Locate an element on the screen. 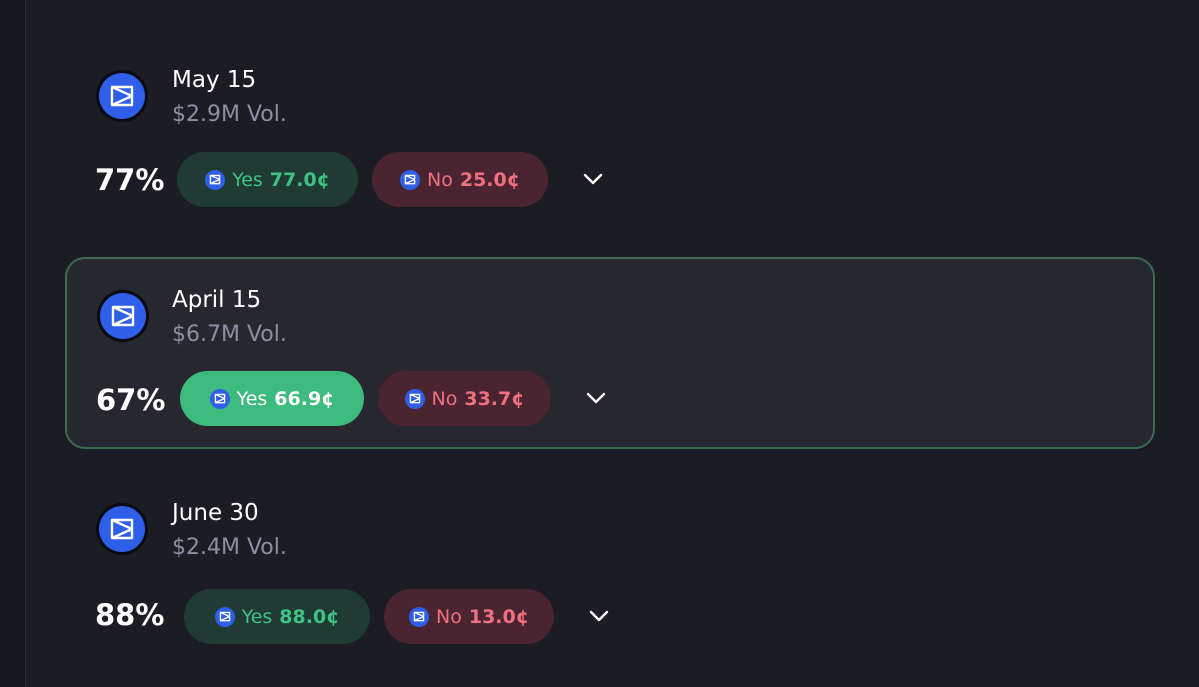 The image size is (1199, 687). buy-yes-button: Yes 88.0¢ is located at coordinates (277, 616).